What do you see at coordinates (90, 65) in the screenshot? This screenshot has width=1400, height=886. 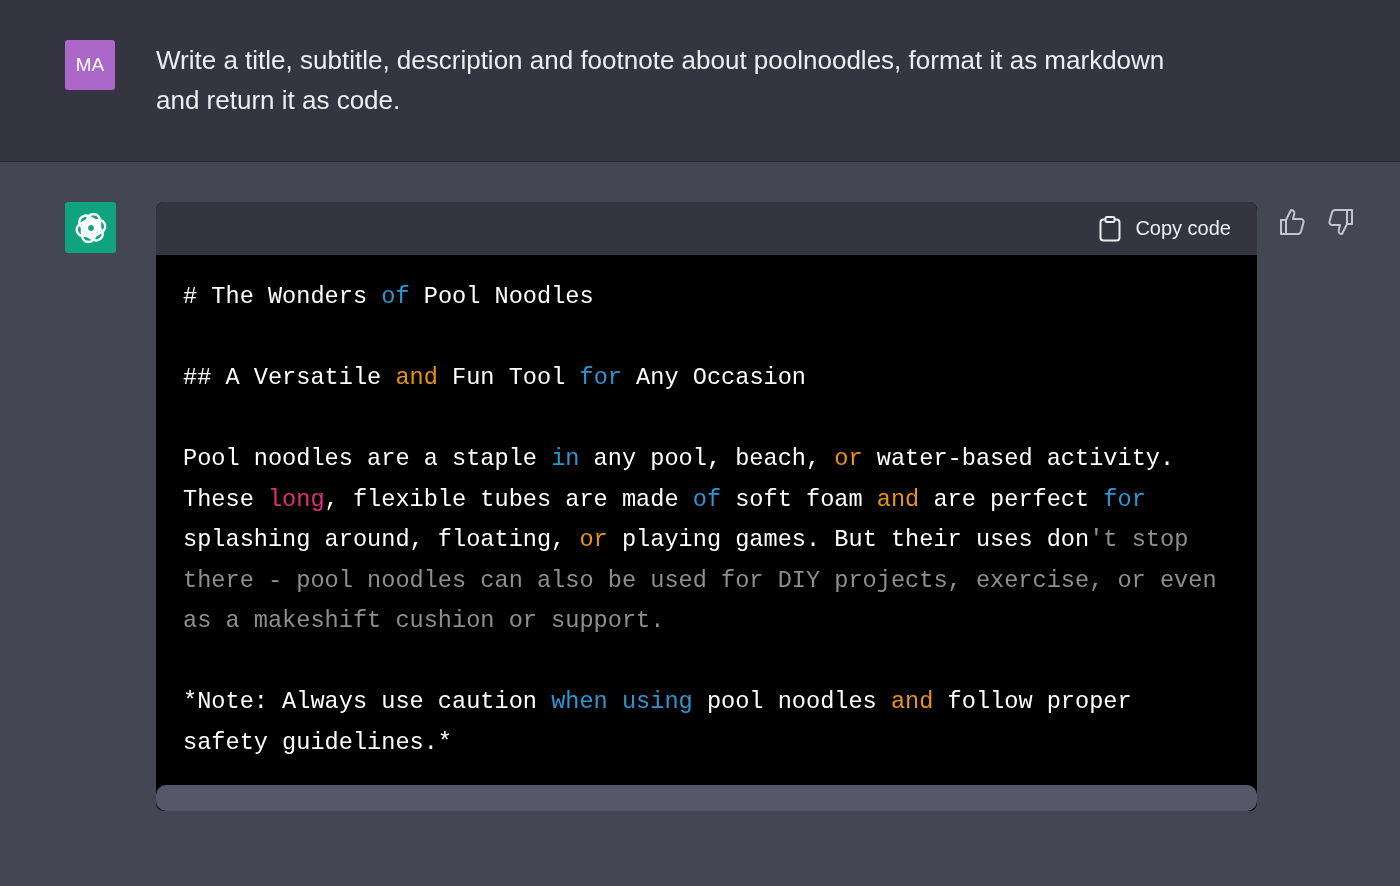 I see `user-avatar: MA` at bounding box center [90, 65].